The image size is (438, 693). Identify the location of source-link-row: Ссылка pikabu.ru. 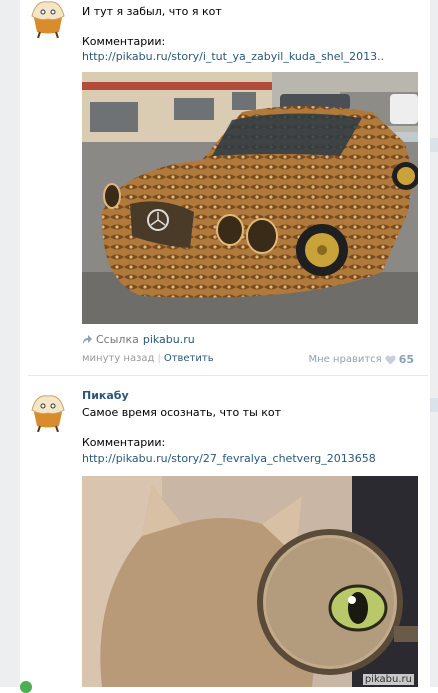
(138, 339).